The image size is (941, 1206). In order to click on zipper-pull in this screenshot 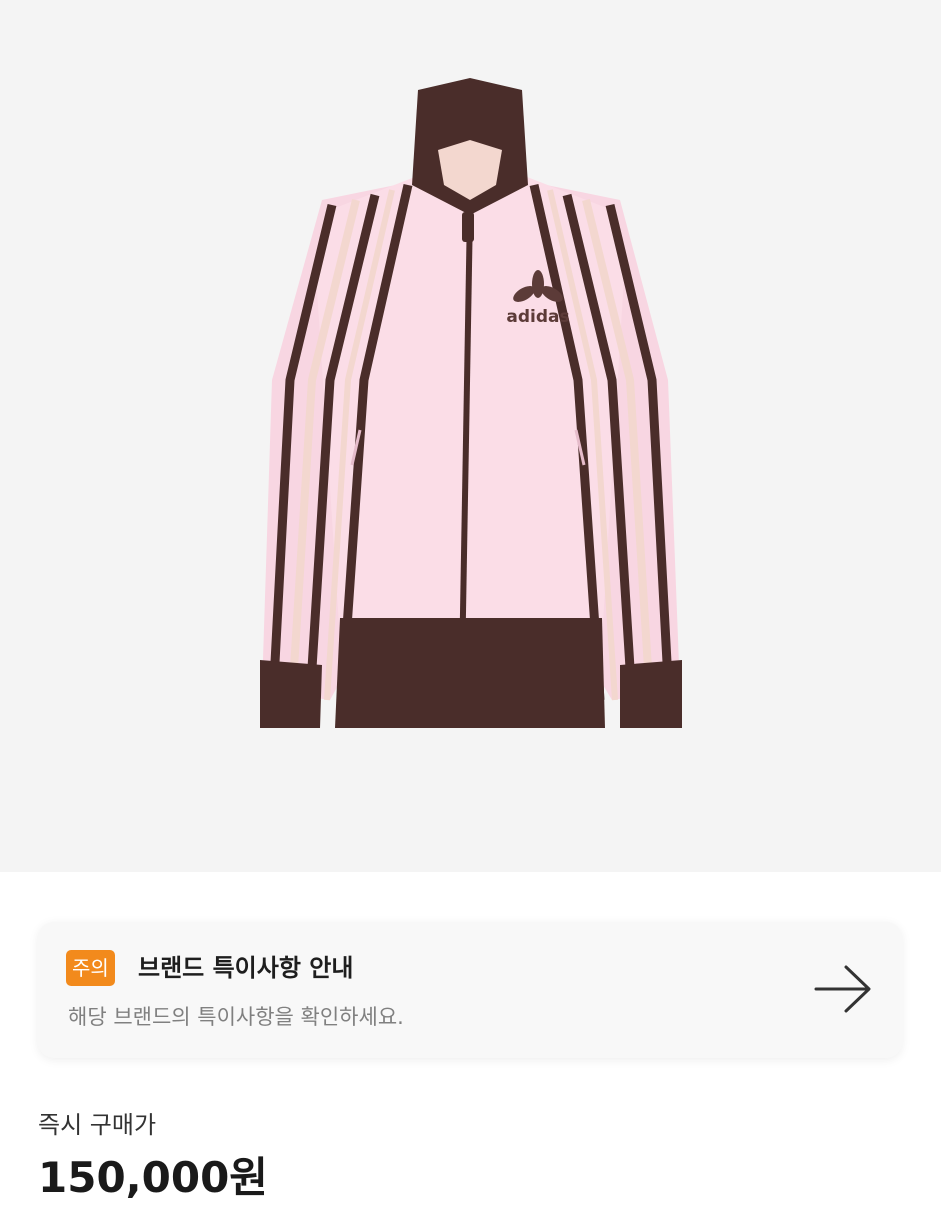, I will do `click(468, 227)`.